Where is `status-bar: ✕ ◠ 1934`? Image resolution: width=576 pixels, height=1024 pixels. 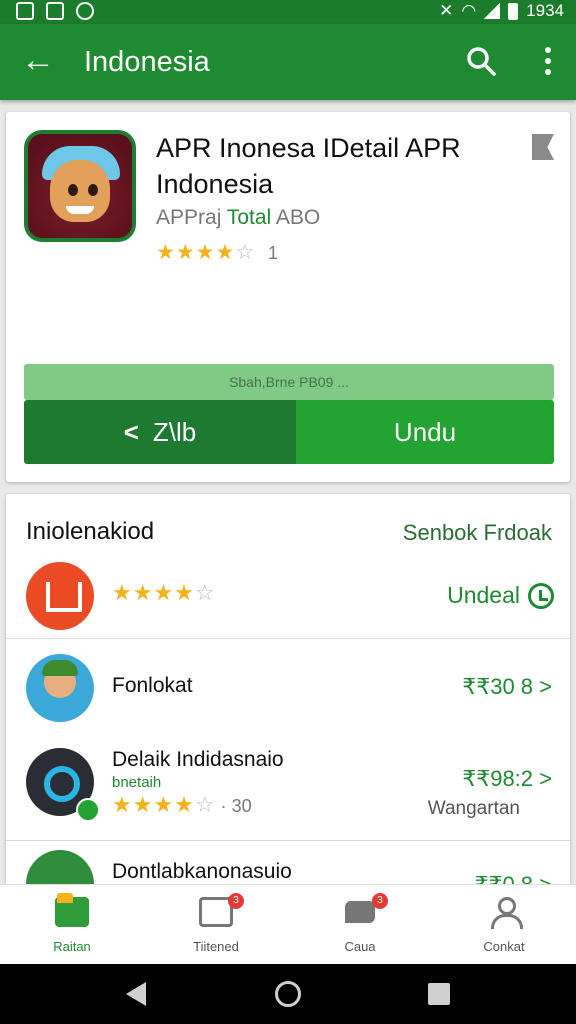
status-bar: ✕ ◠ 1934 is located at coordinates (288, 12).